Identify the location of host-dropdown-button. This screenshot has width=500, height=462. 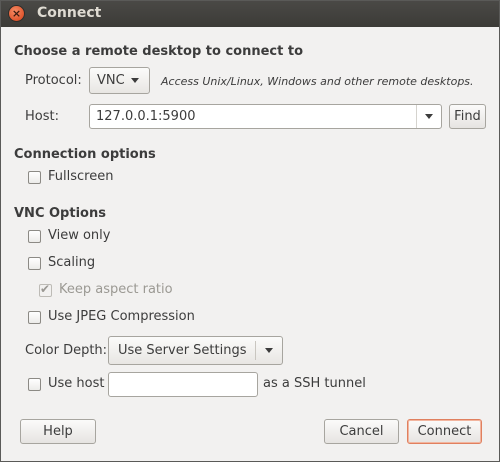
(429, 116).